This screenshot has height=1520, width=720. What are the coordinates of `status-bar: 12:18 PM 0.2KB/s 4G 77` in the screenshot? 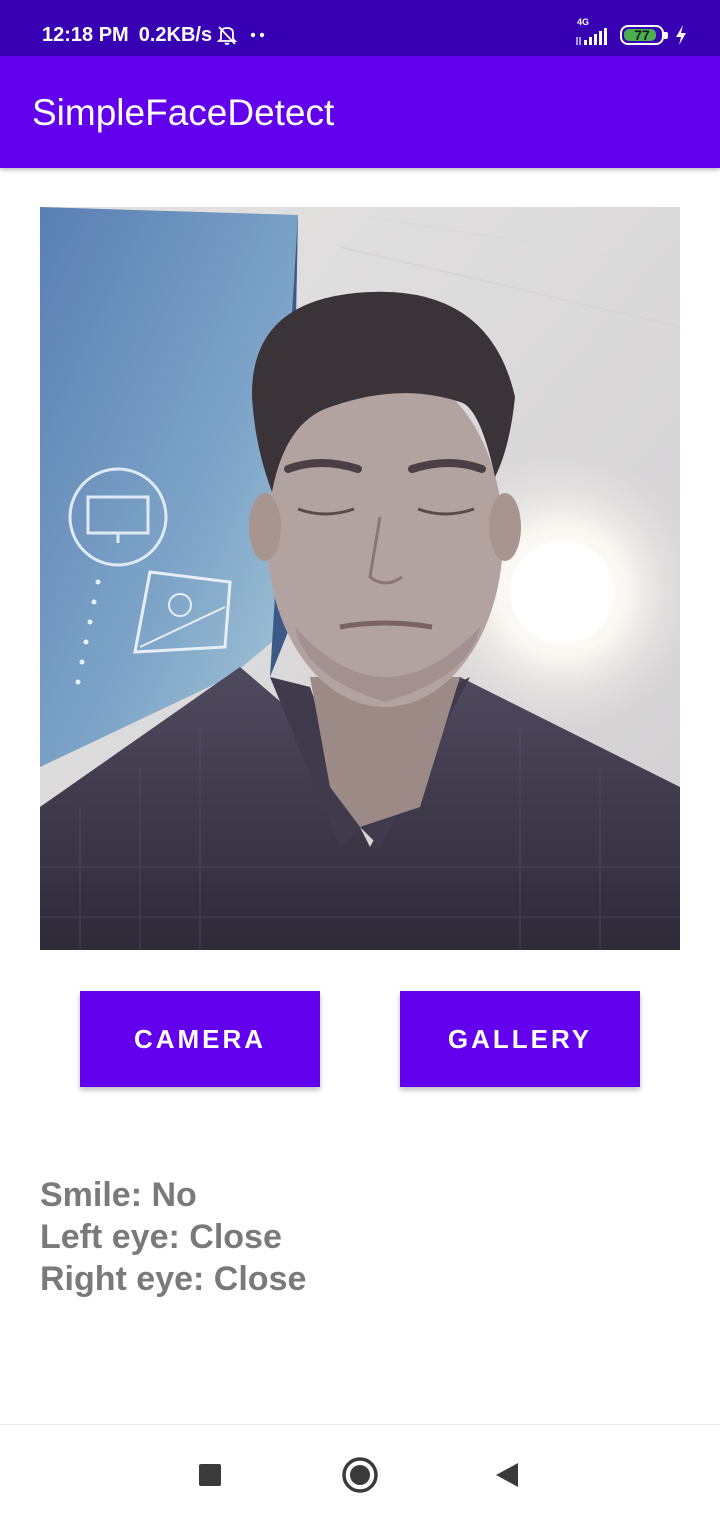 It's located at (360, 28).